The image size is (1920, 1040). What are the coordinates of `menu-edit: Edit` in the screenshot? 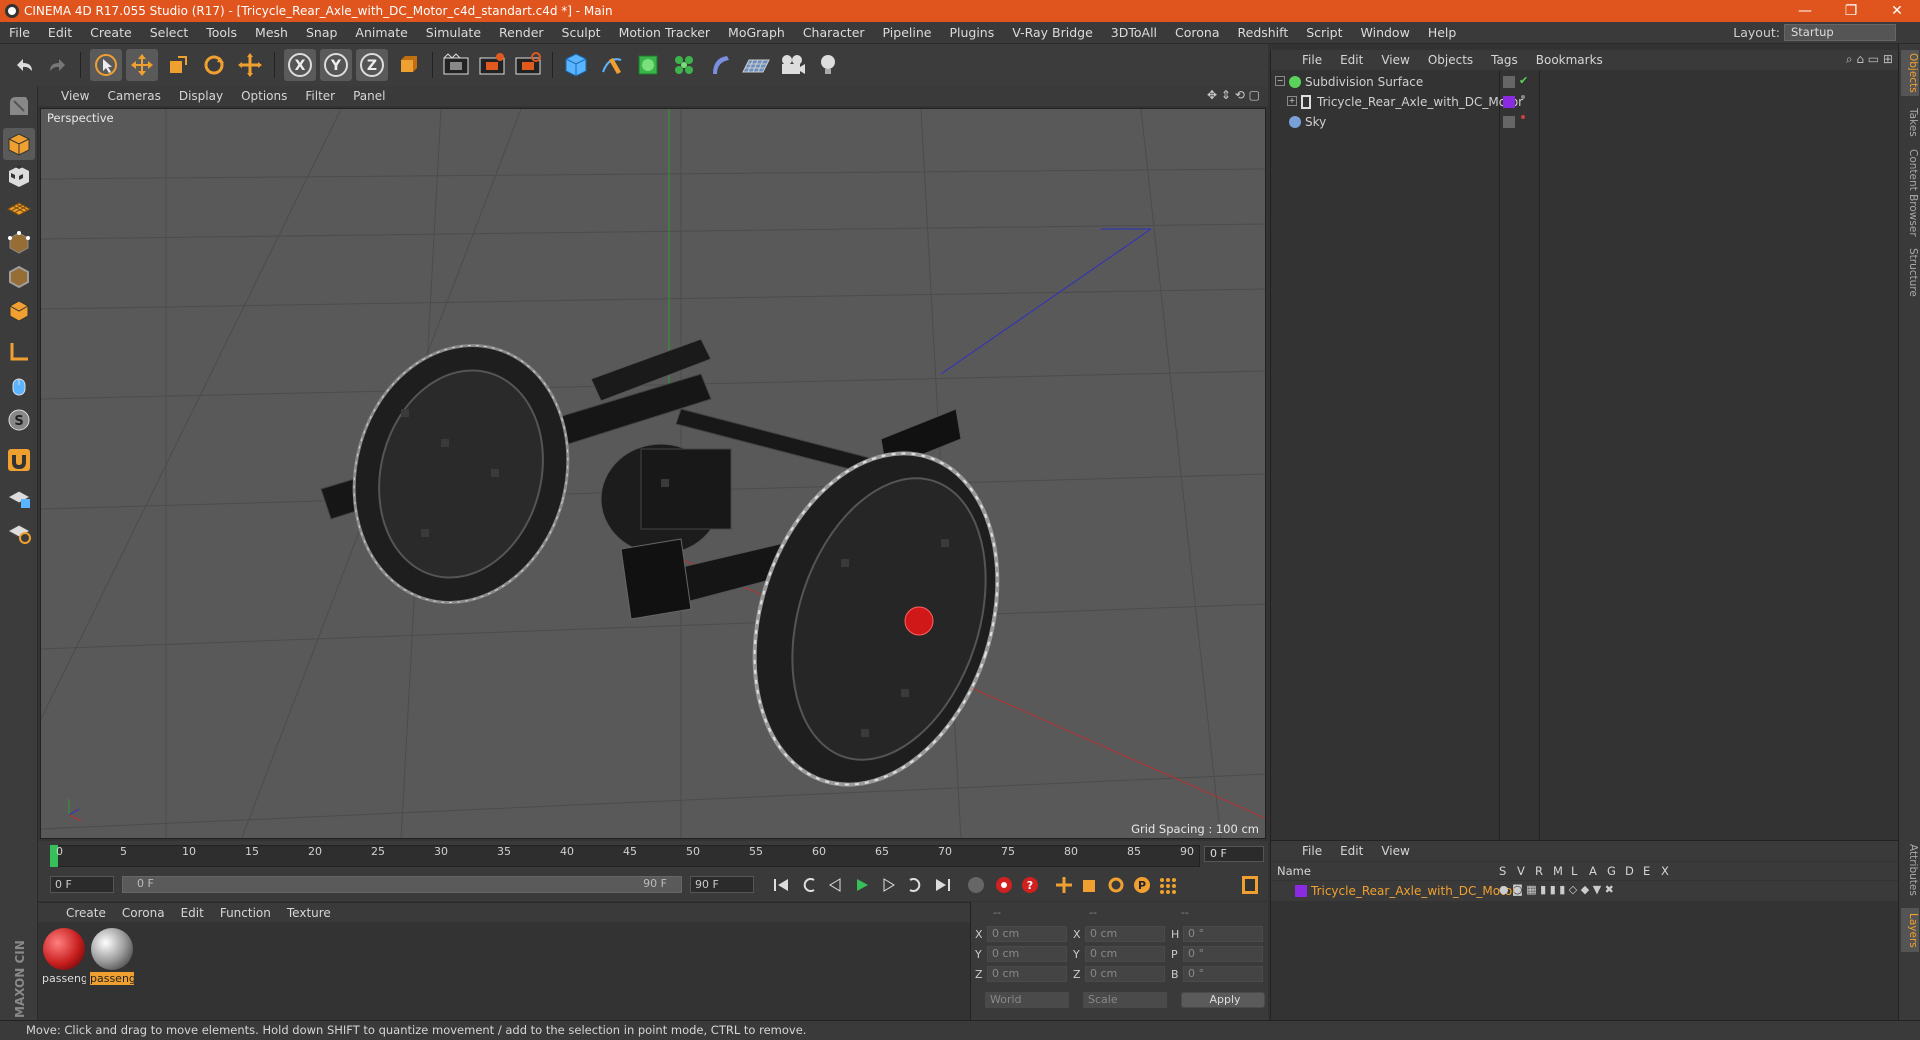 It's located at (60, 32).